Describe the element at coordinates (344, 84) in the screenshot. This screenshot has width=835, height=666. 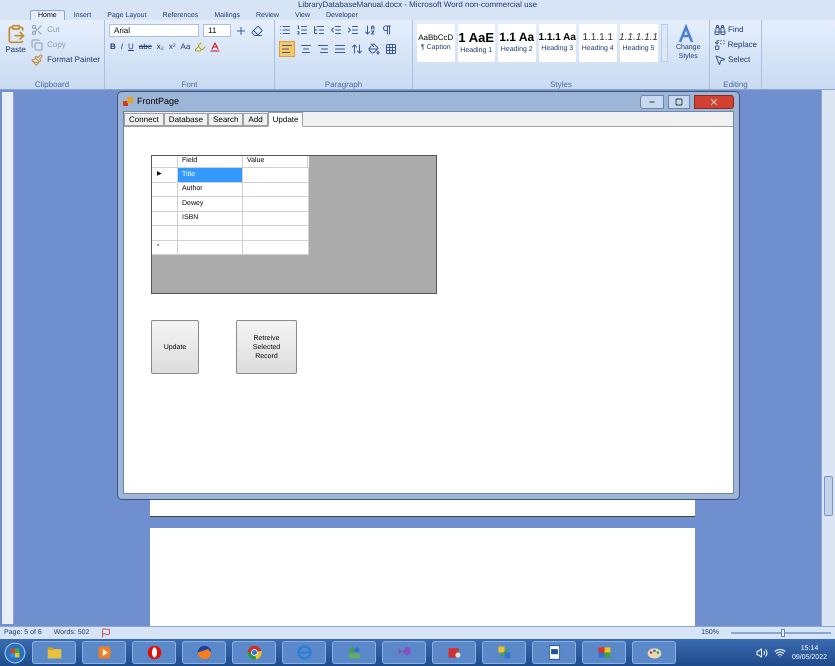
I see `group-label: Paragraph` at that location.